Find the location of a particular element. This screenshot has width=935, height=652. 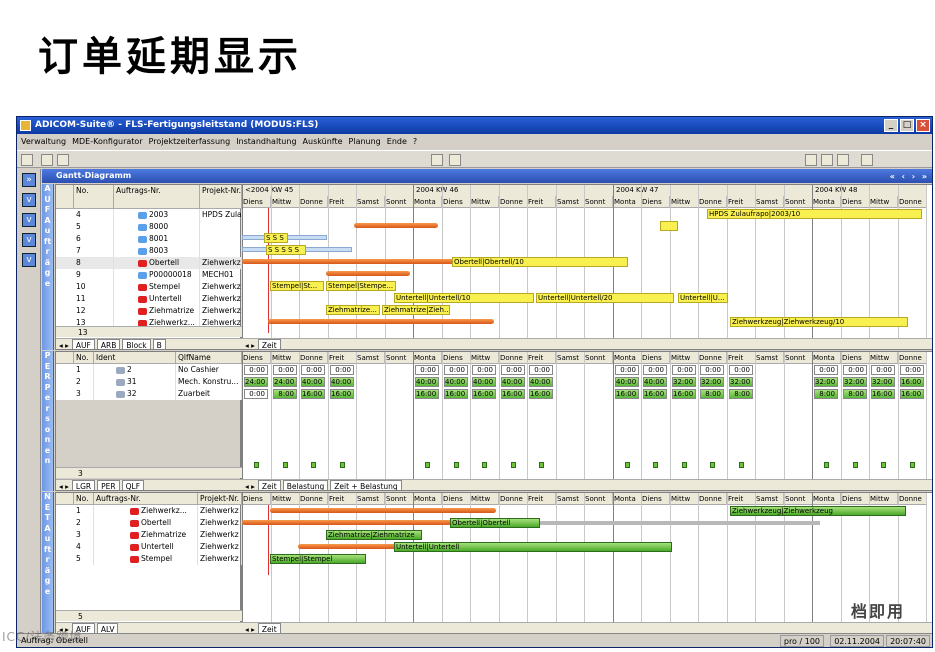

menu-item: Verwaltung is located at coordinates (43, 141).